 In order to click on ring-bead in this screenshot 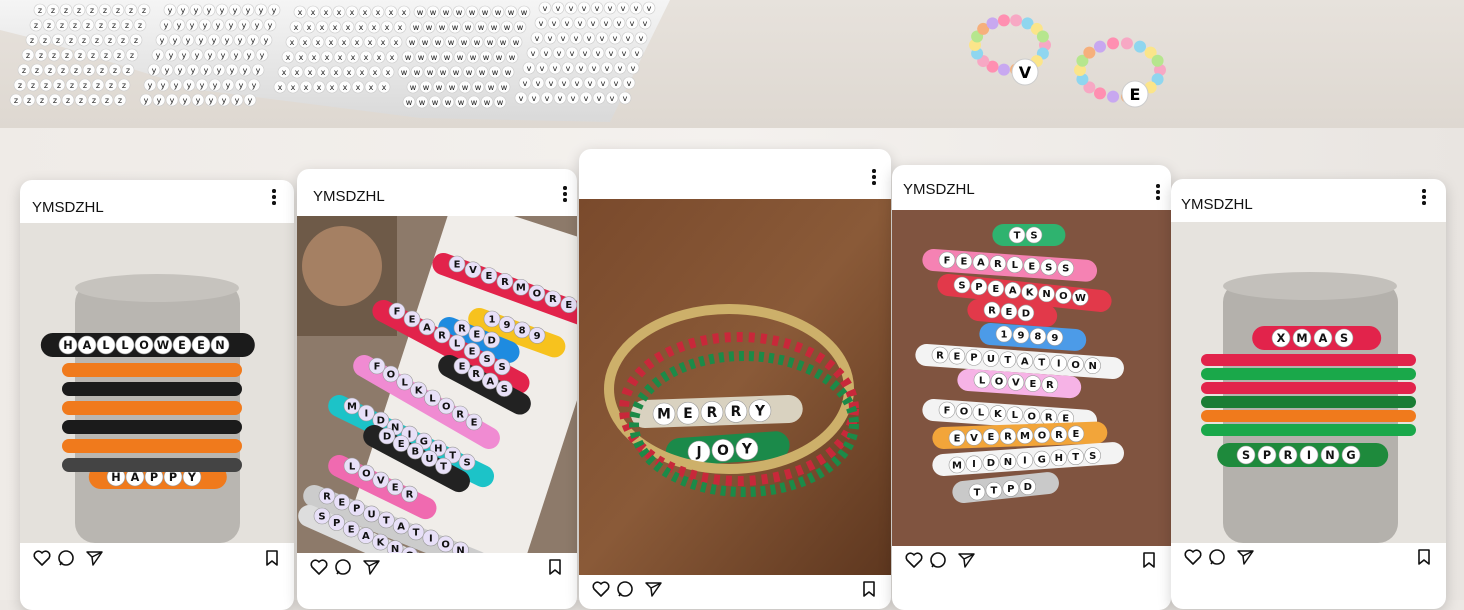, I will do `click(1126, 43)`.